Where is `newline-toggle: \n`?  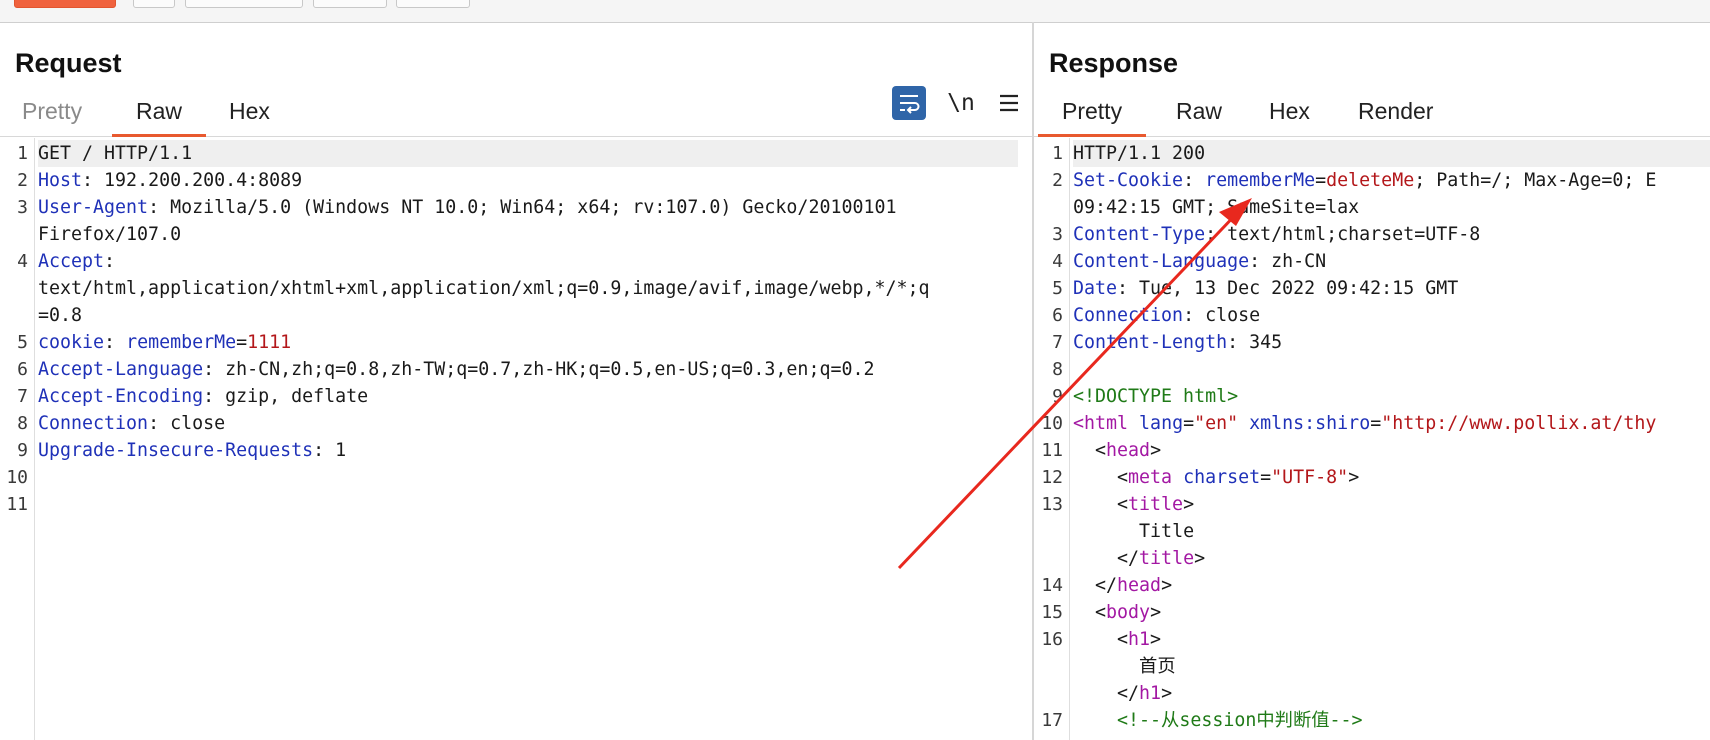
newline-toggle: \n is located at coordinates (961, 103).